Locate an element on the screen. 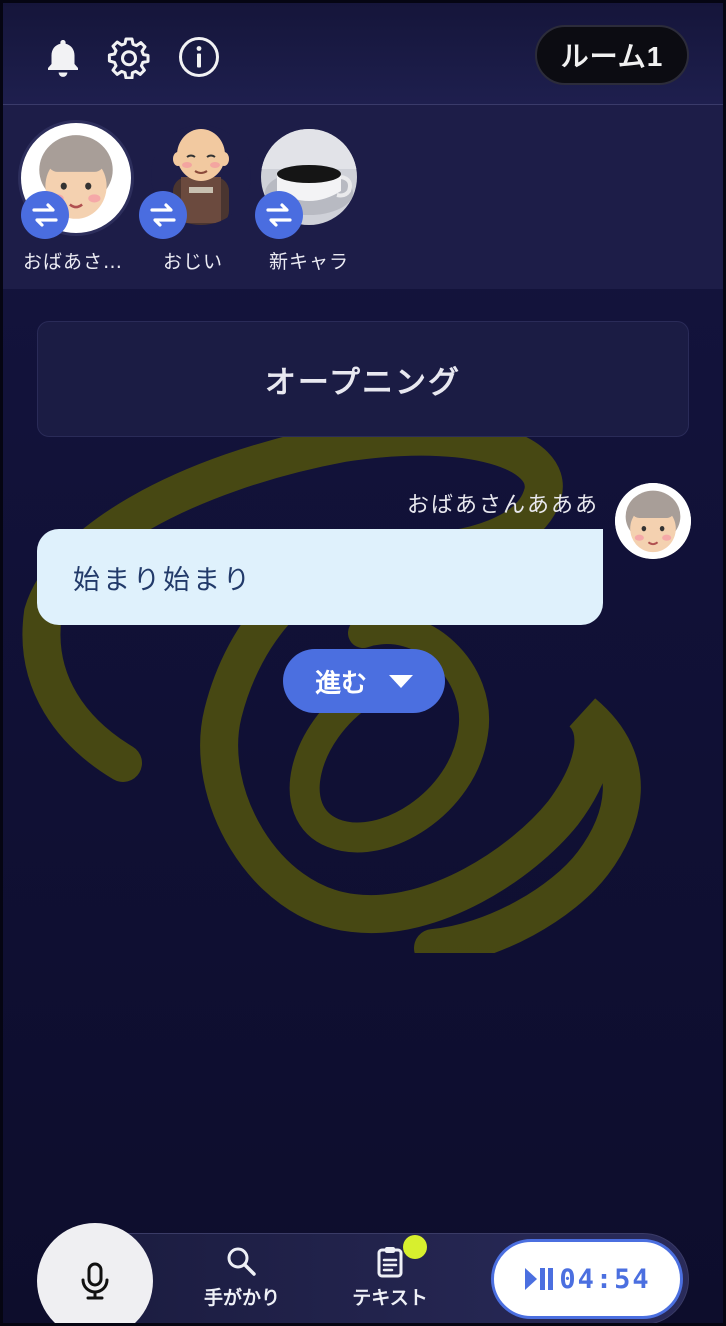  notification-dot is located at coordinates (415, 1247).